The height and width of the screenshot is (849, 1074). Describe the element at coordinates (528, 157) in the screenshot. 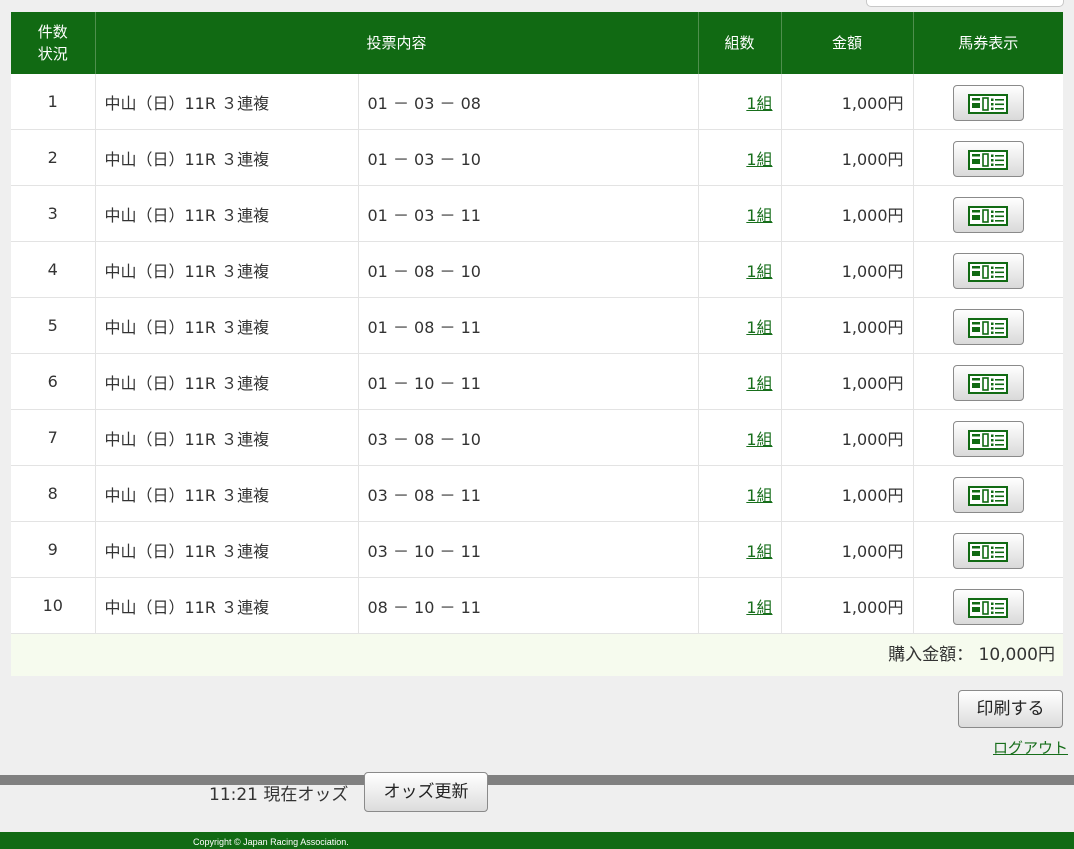

I see `row-combination: 01 － 03 － 10` at that location.